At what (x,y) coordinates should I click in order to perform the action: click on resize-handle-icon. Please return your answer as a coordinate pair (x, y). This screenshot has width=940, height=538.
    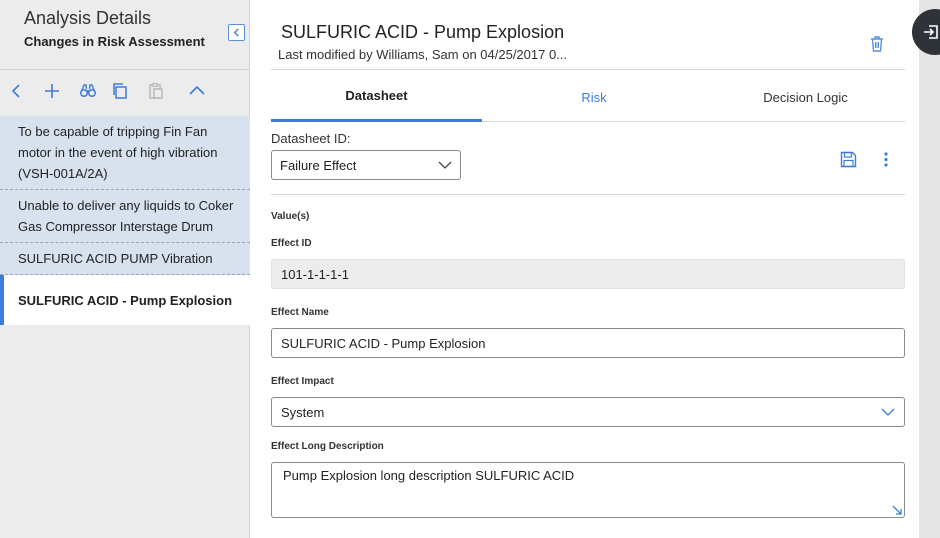
    Looking at the image, I should click on (897, 510).